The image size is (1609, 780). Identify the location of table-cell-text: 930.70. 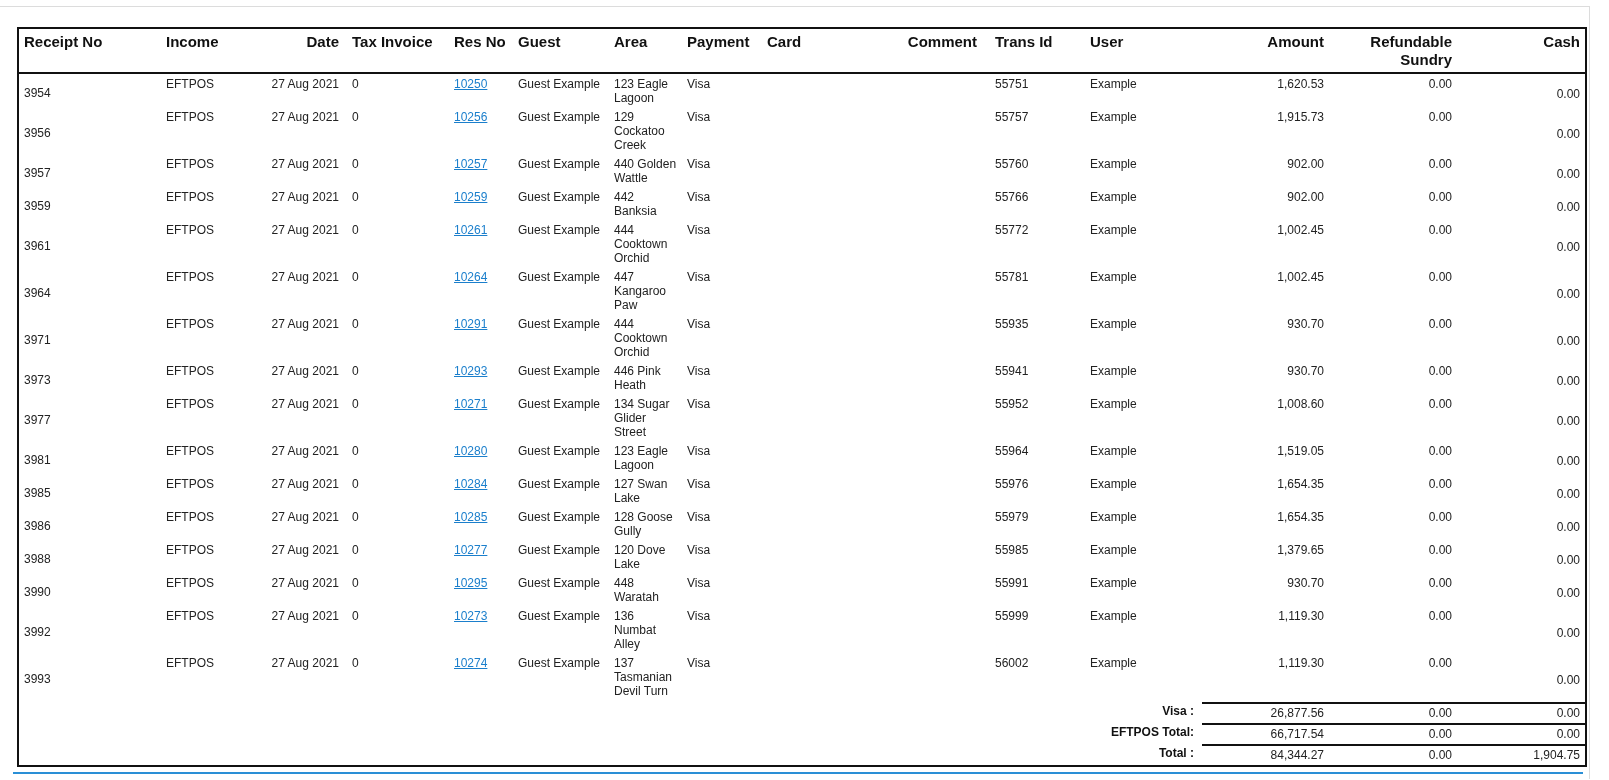
(1305, 371).